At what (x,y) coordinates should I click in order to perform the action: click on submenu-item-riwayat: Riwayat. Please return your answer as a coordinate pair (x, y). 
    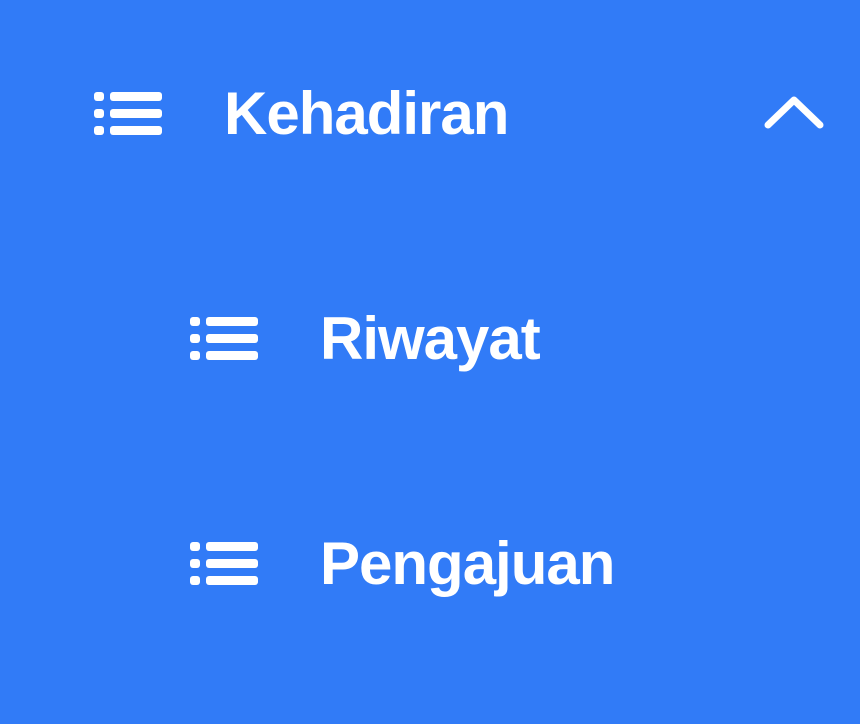
    Looking at the image, I should click on (470, 339).